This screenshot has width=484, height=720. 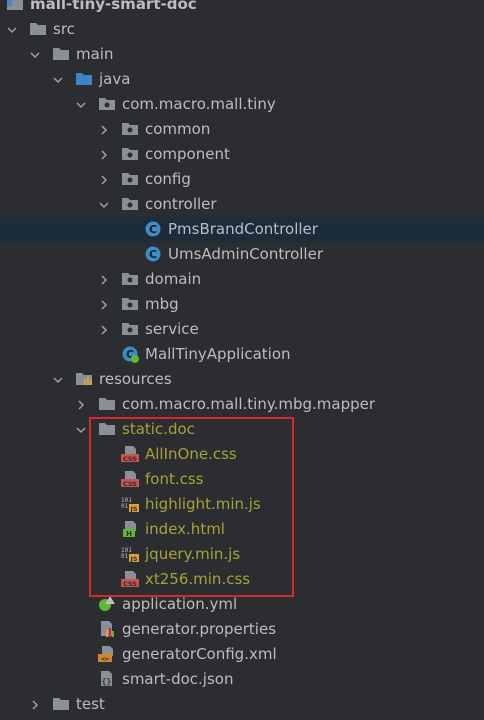 What do you see at coordinates (187, 154) in the screenshot?
I see `tree-item-label: component` at bounding box center [187, 154].